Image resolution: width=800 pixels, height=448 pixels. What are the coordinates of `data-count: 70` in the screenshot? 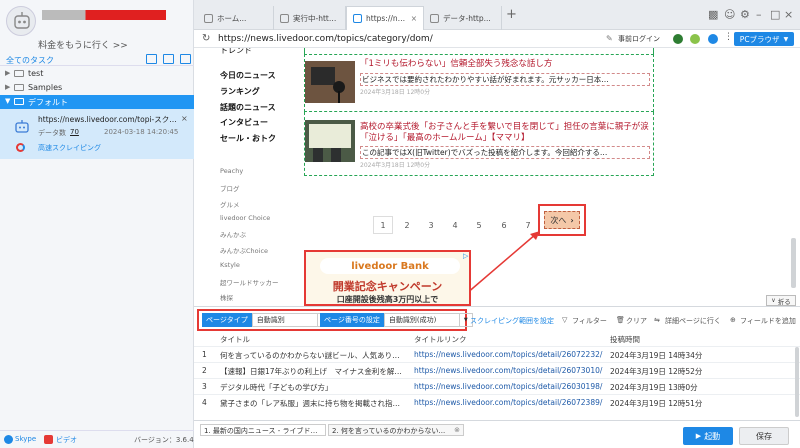 It's located at (74, 132).